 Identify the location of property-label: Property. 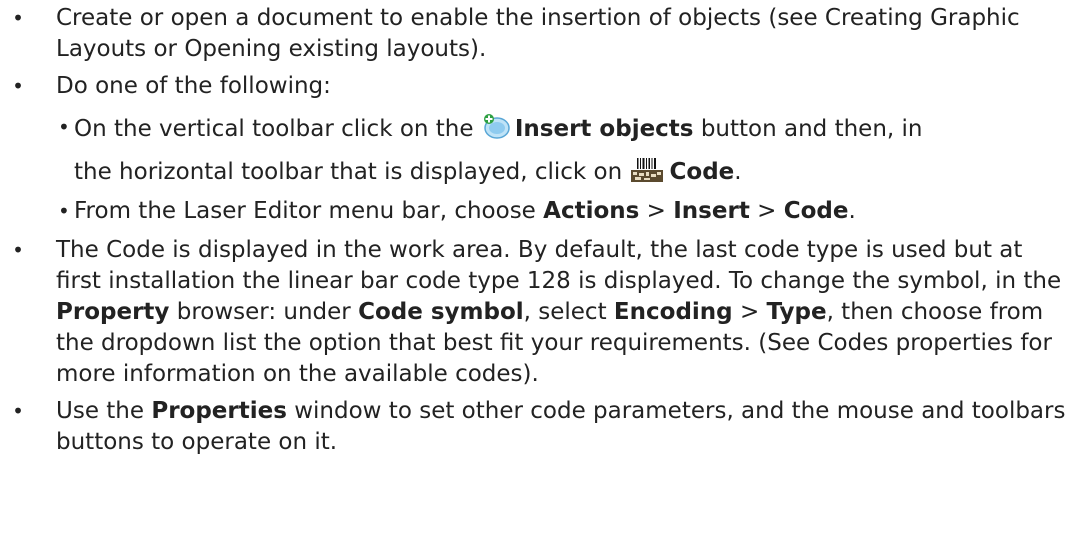
(113, 312).